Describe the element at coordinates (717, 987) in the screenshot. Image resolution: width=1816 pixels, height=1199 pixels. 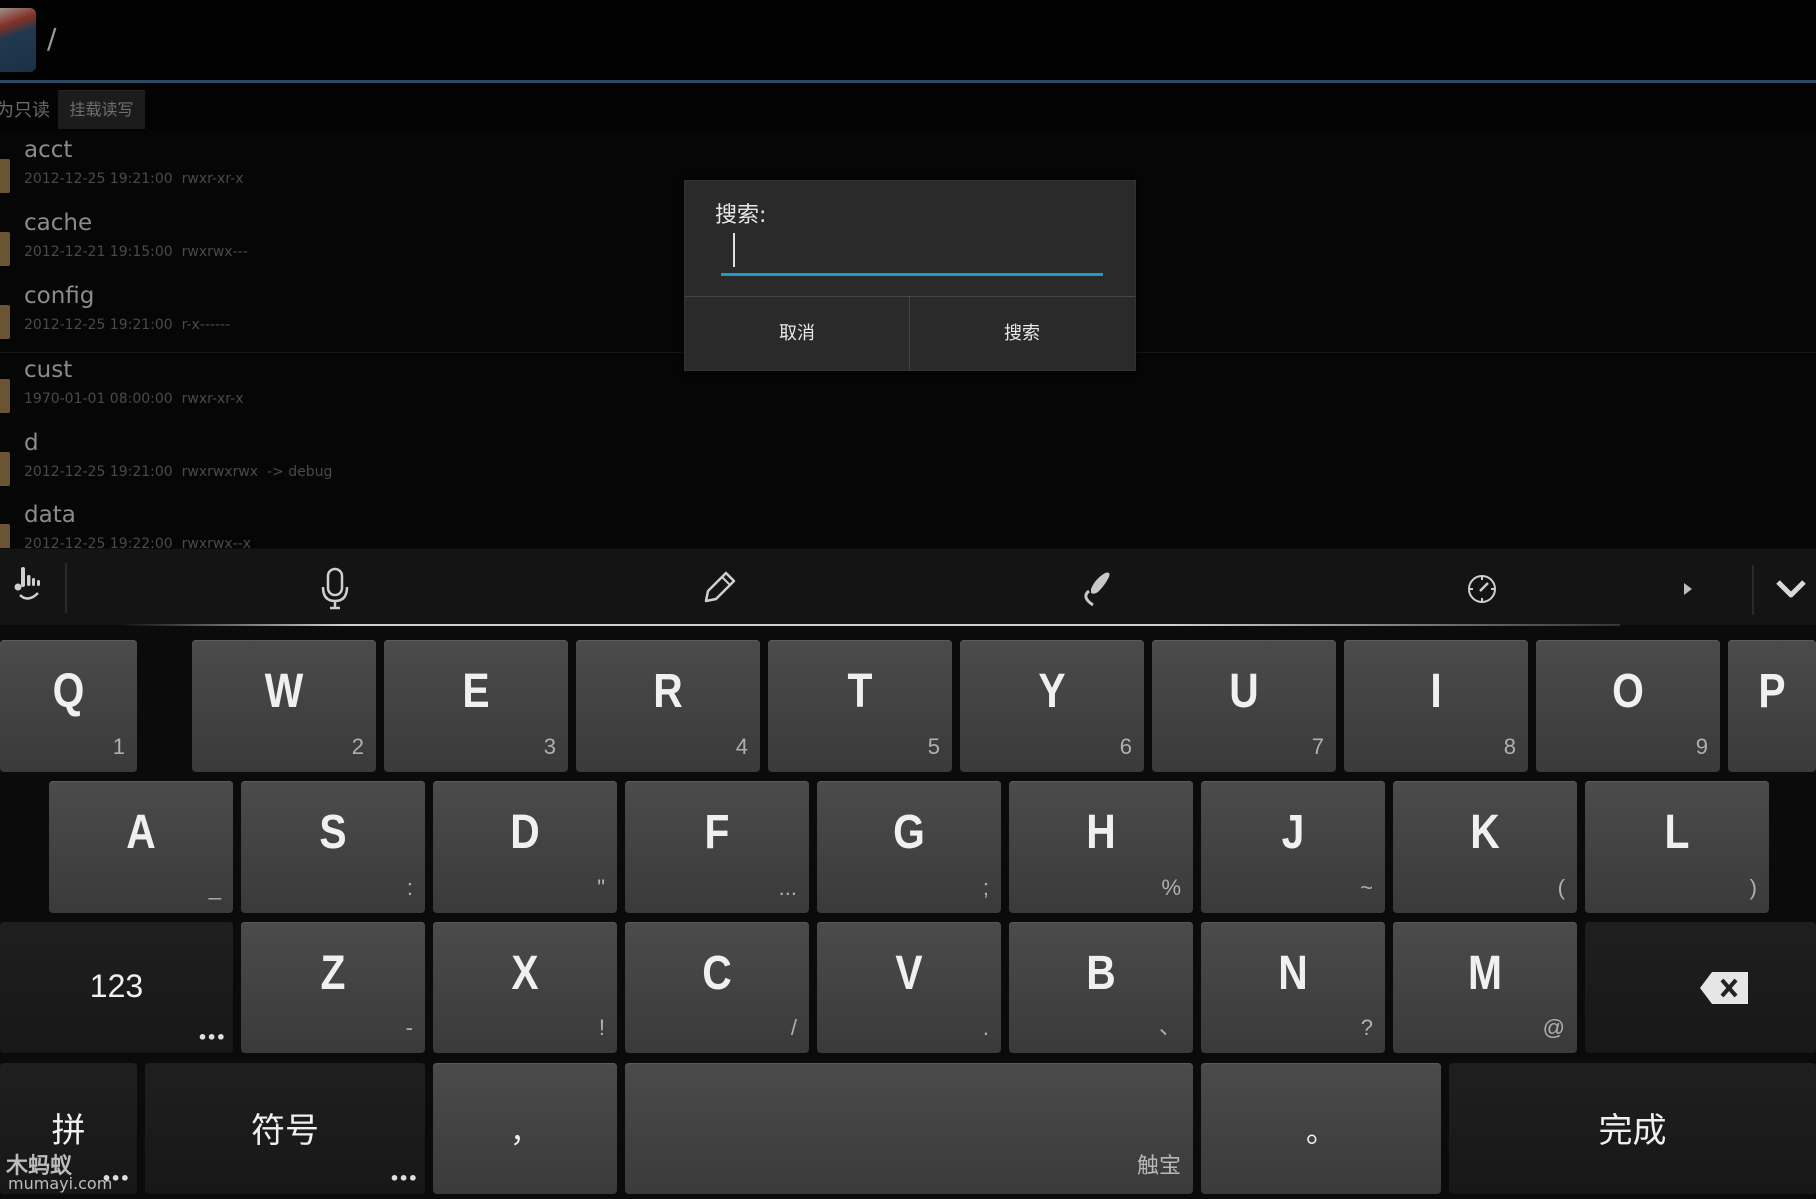
I see `key-c: C /` at that location.